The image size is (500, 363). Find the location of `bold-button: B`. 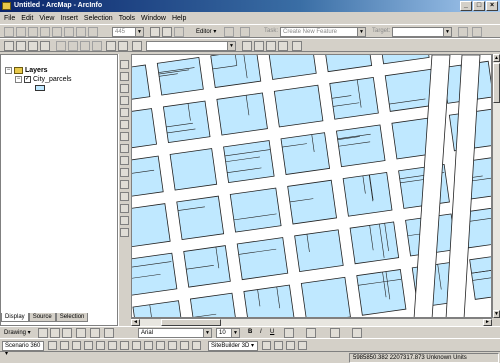

bold-button: B is located at coordinates (250, 332).